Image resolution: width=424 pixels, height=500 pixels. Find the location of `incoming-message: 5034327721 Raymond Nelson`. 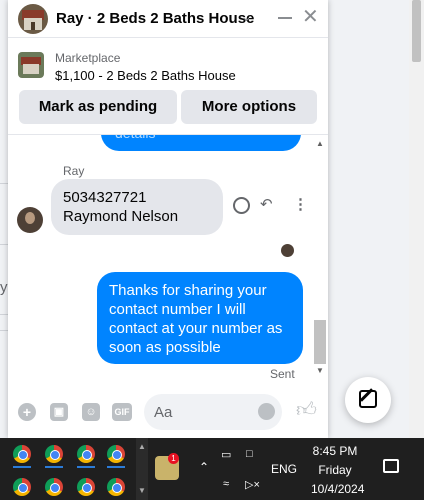

incoming-message: 5034327721 Raymond Nelson is located at coordinates (137, 207).